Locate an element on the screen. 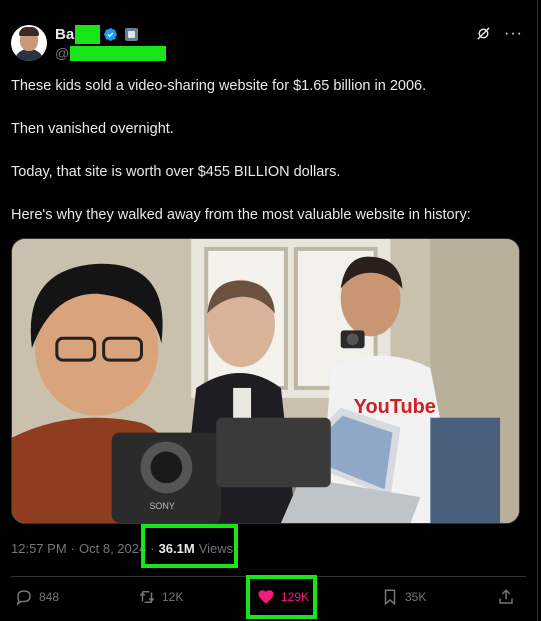  tweet-date: Oct 8, 2024 is located at coordinates (112, 548).